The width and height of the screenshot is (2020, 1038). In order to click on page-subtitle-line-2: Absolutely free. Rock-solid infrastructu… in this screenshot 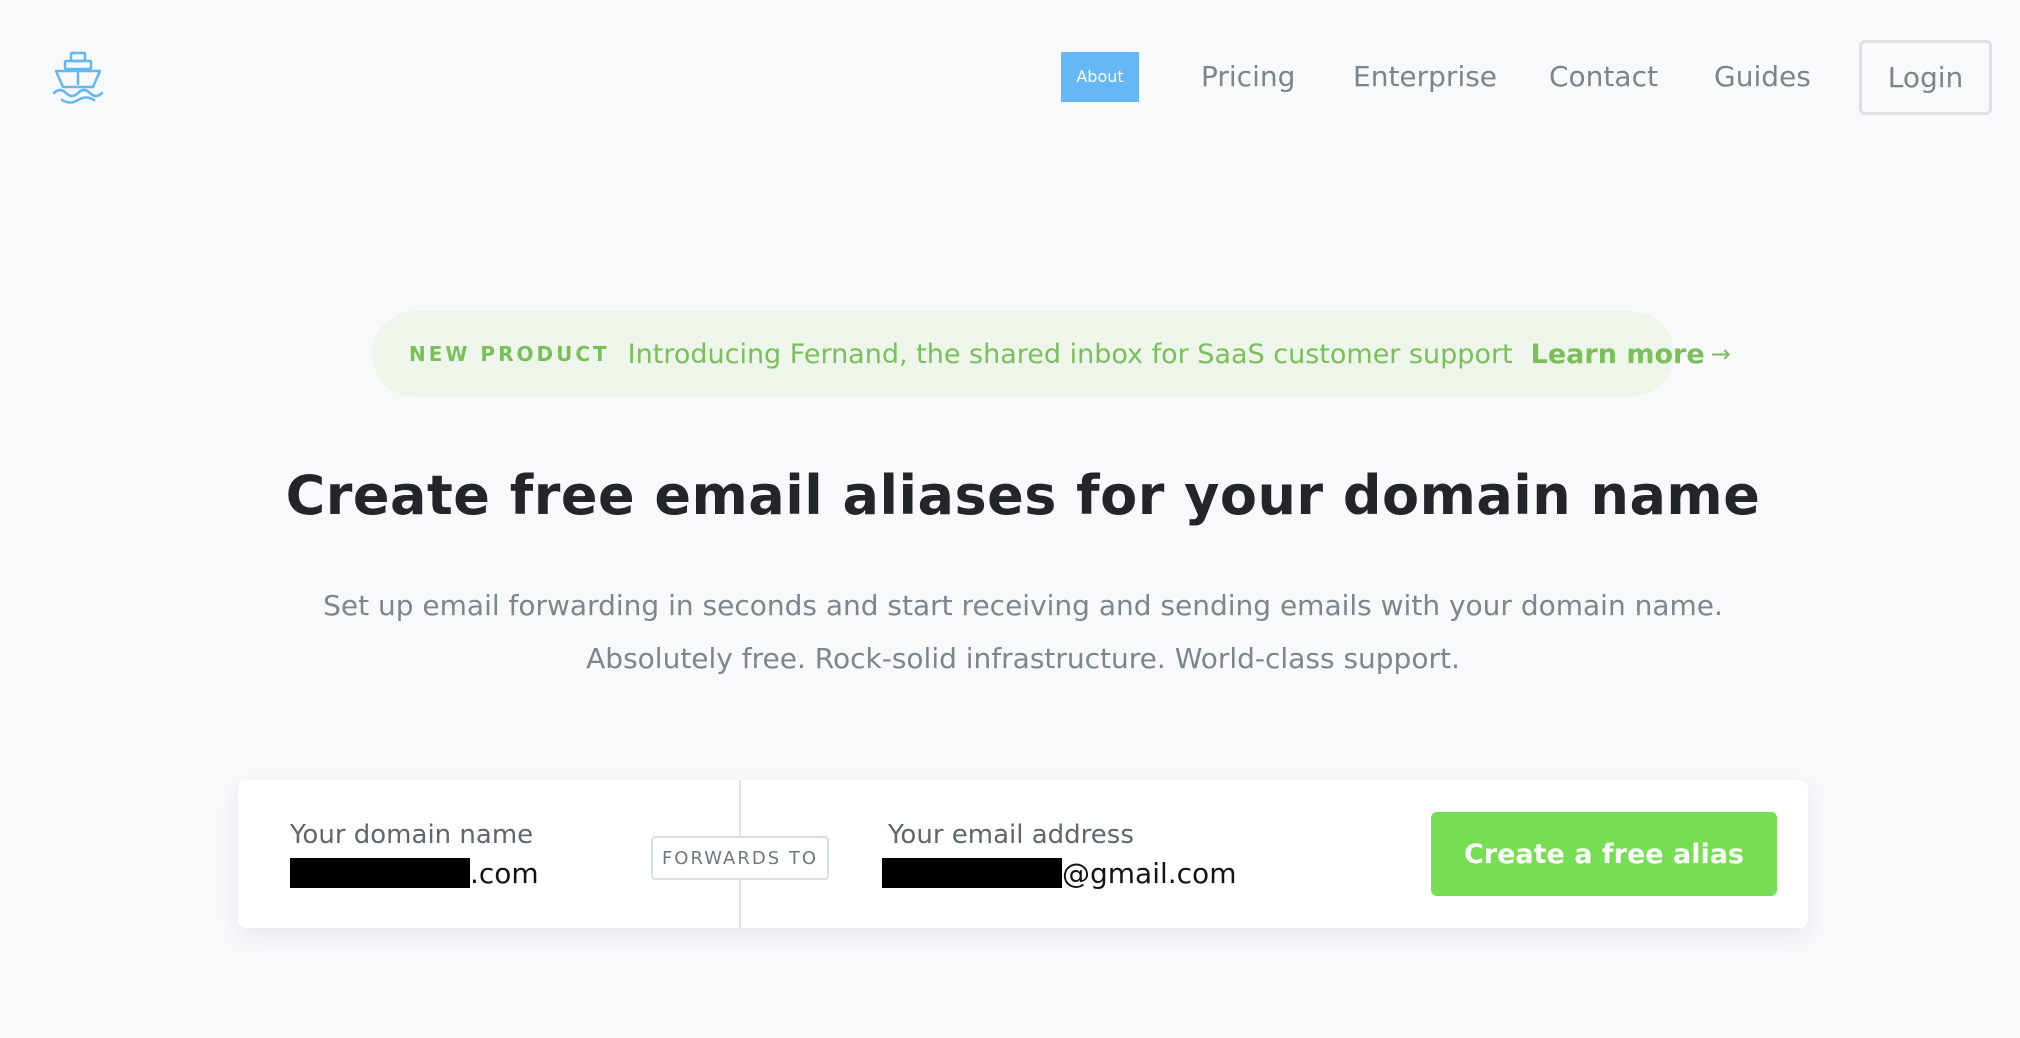, I will do `click(1023, 658)`.